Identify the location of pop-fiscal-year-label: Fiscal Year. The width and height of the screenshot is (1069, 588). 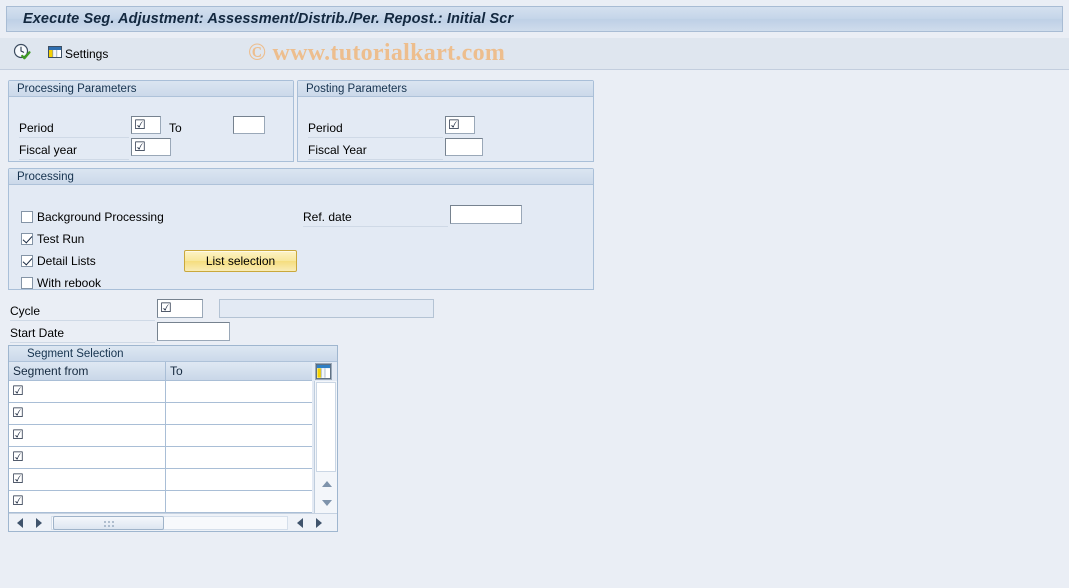
(375, 151).